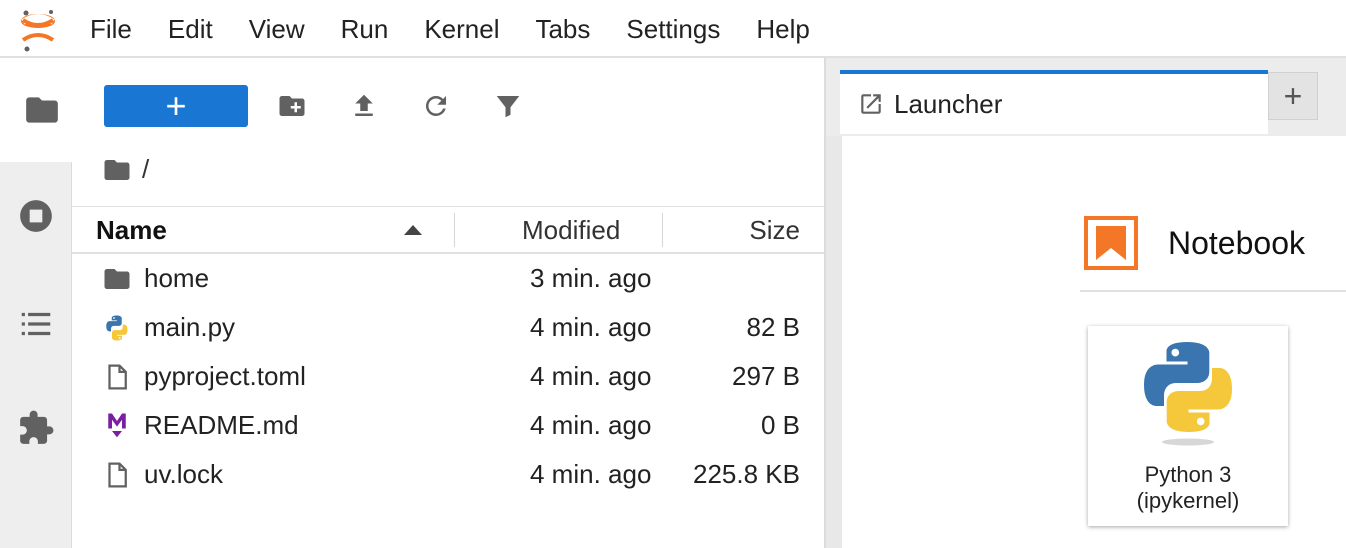 The image size is (1346, 548). I want to click on column-size-header: Size, so click(774, 230).